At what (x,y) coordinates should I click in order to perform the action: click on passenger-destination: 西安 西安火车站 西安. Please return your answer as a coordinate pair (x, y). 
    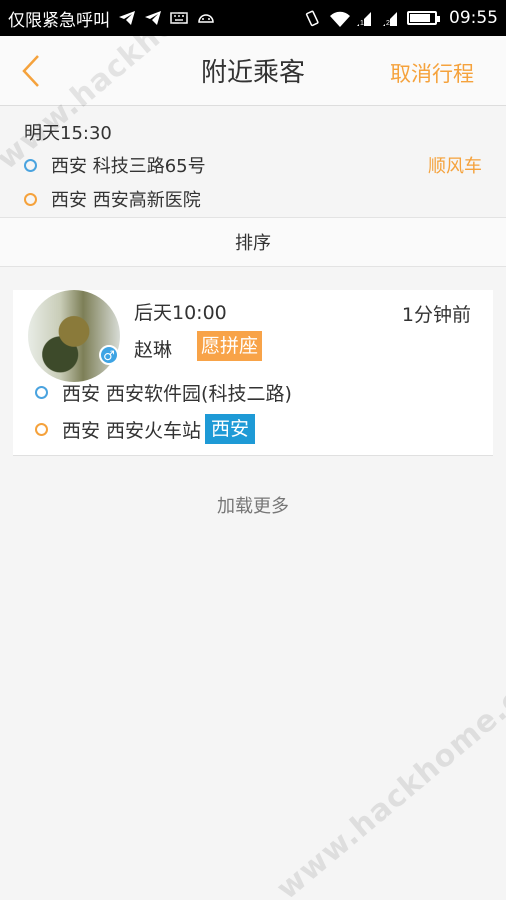
    Looking at the image, I should click on (145, 429).